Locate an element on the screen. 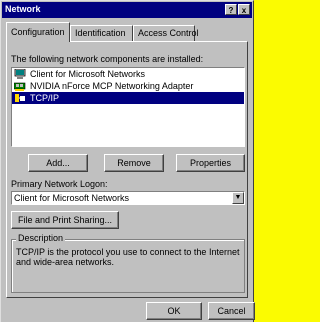 The image size is (320, 322). list-item-client: Client for Microsoft Networks is located at coordinates (128, 74).